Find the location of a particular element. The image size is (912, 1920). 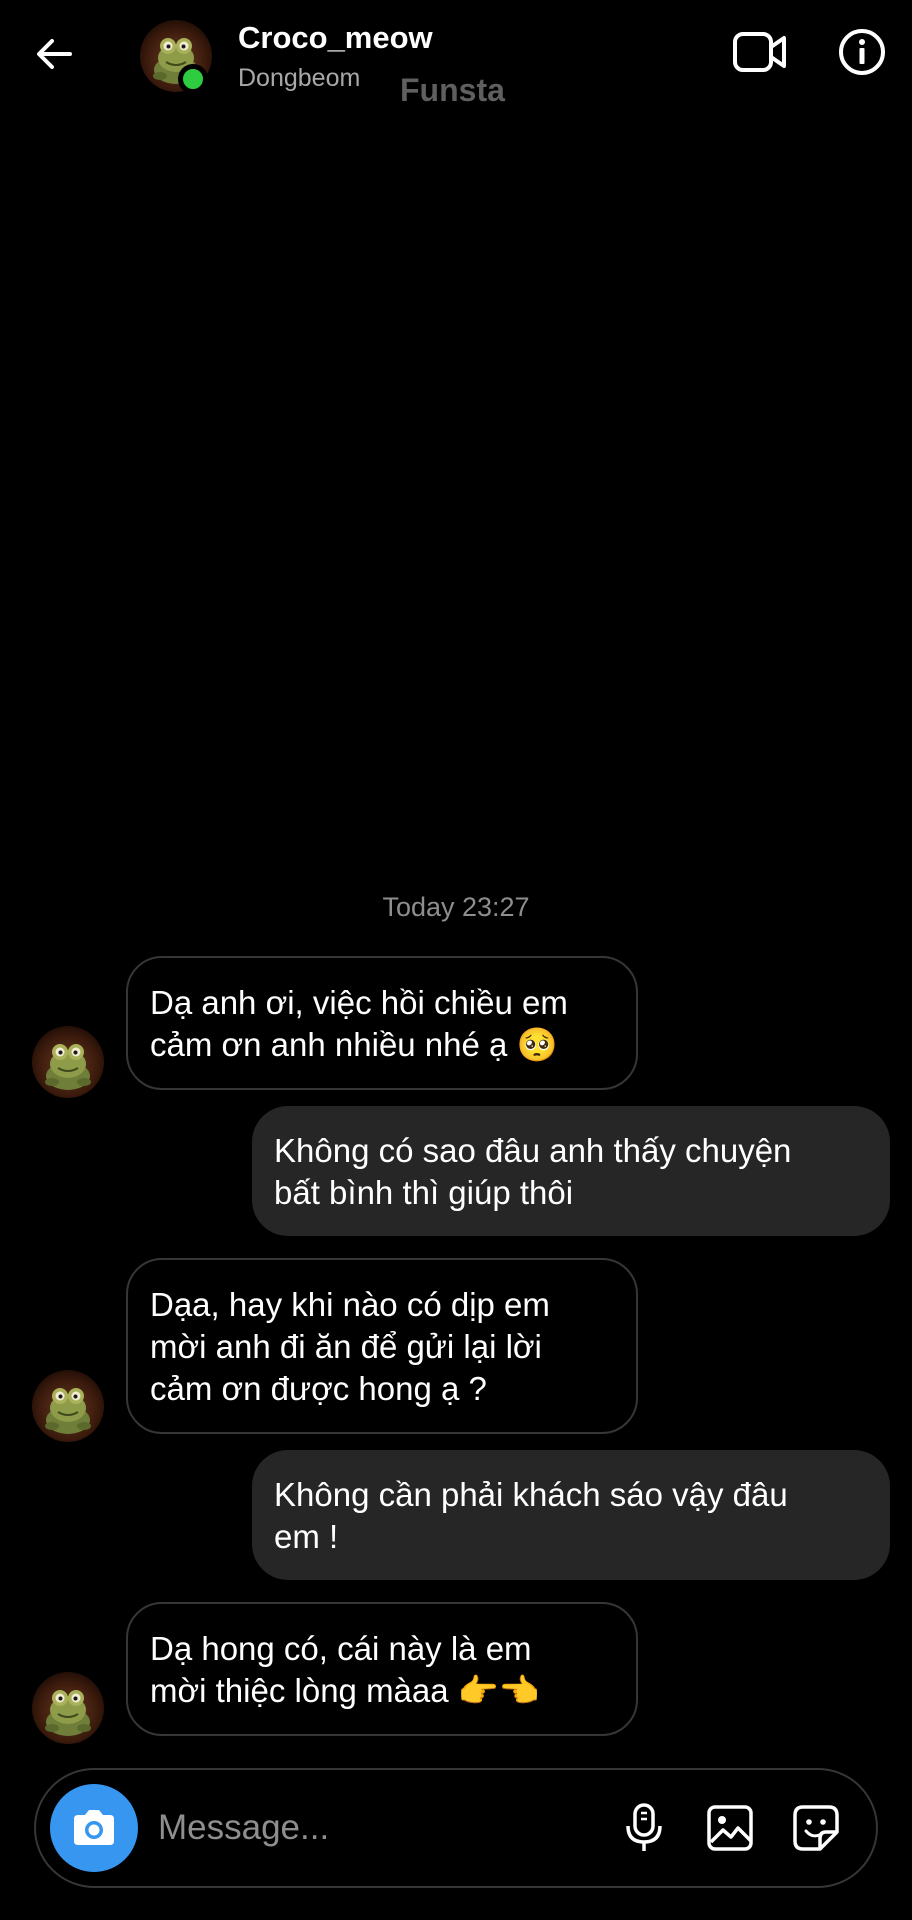

contact-name: Croco_meow is located at coordinates (335, 38).